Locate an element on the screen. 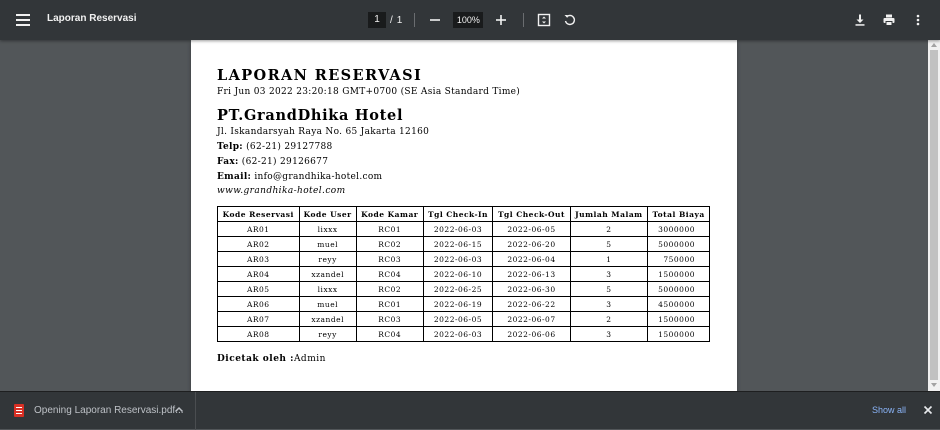 The width and height of the screenshot is (940, 430). download-icon is located at coordinates (860, 20).